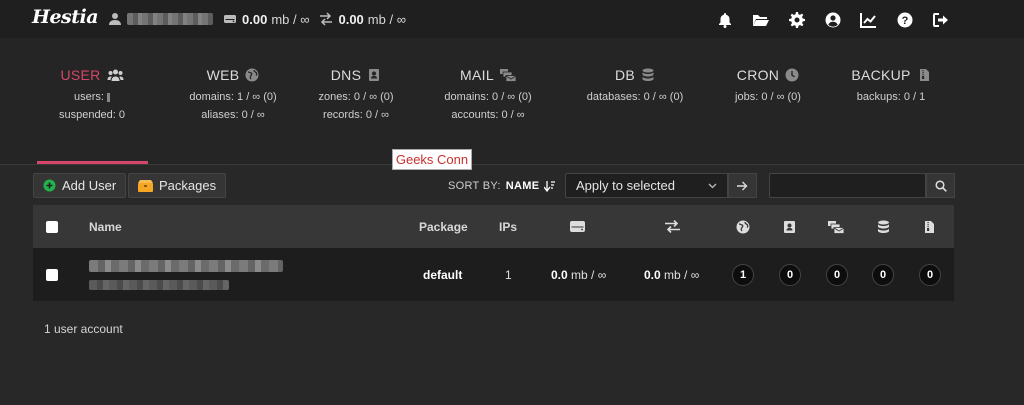 This screenshot has height=405, width=1024. What do you see at coordinates (559, 274) in the screenshot?
I see `row-disk-value: 0.0` at bounding box center [559, 274].